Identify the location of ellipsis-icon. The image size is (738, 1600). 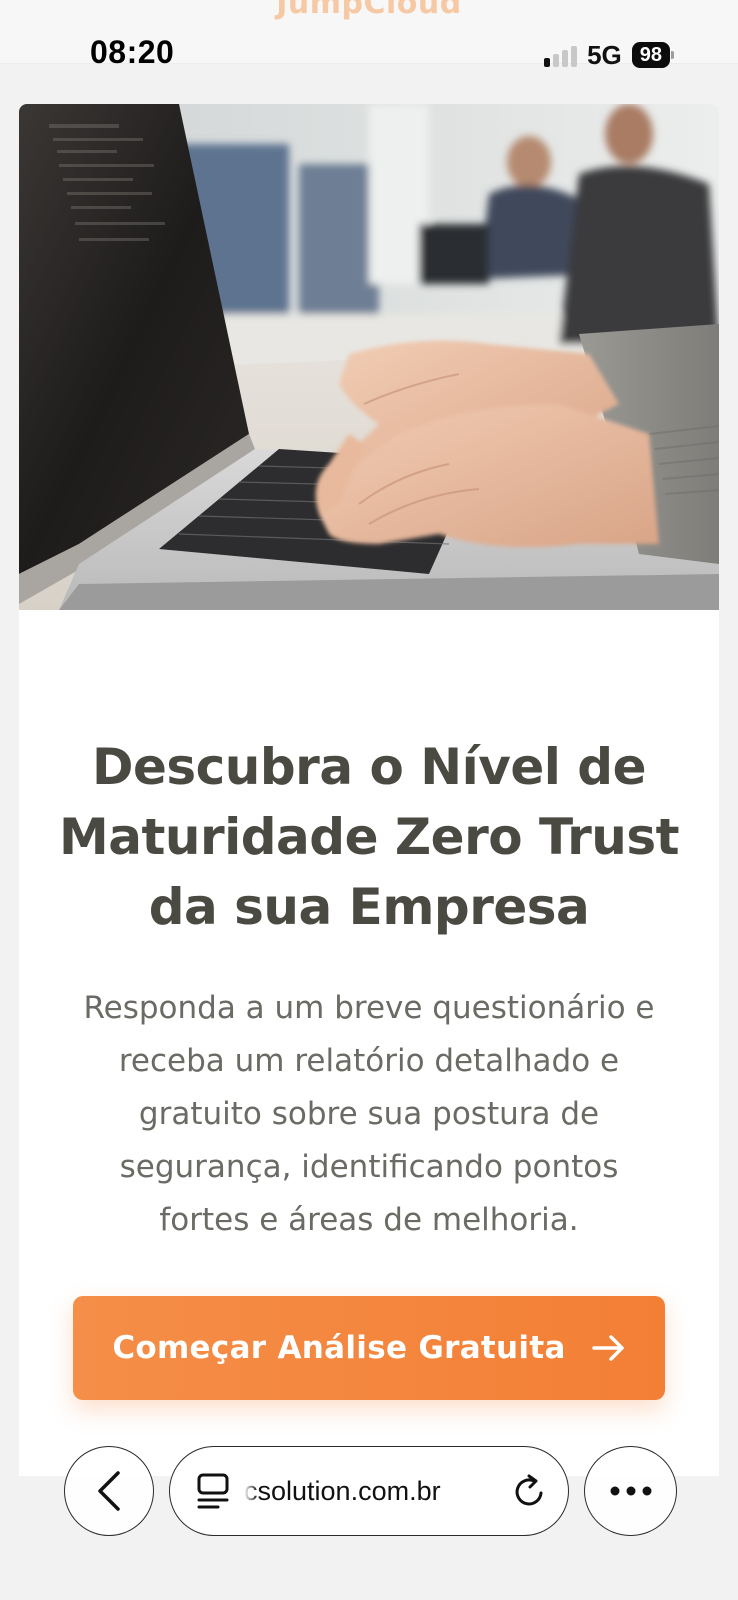
(630, 1491).